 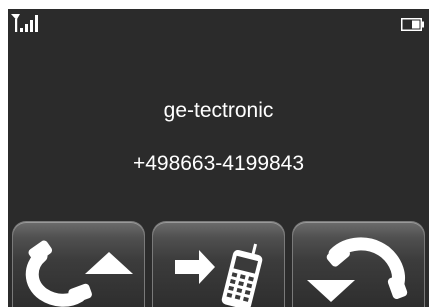 I want to click on caller-number: +498663-4199843, so click(x=218, y=163).